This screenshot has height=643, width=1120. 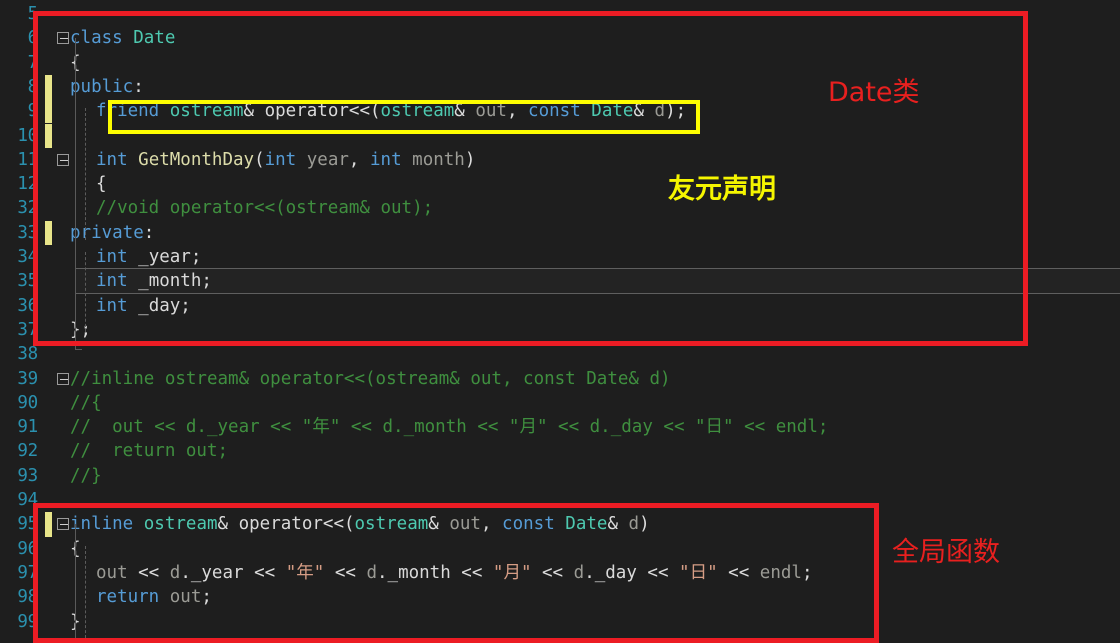 What do you see at coordinates (560, 281) in the screenshot?
I see `code-line: 35 int _month;` at bounding box center [560, 281].